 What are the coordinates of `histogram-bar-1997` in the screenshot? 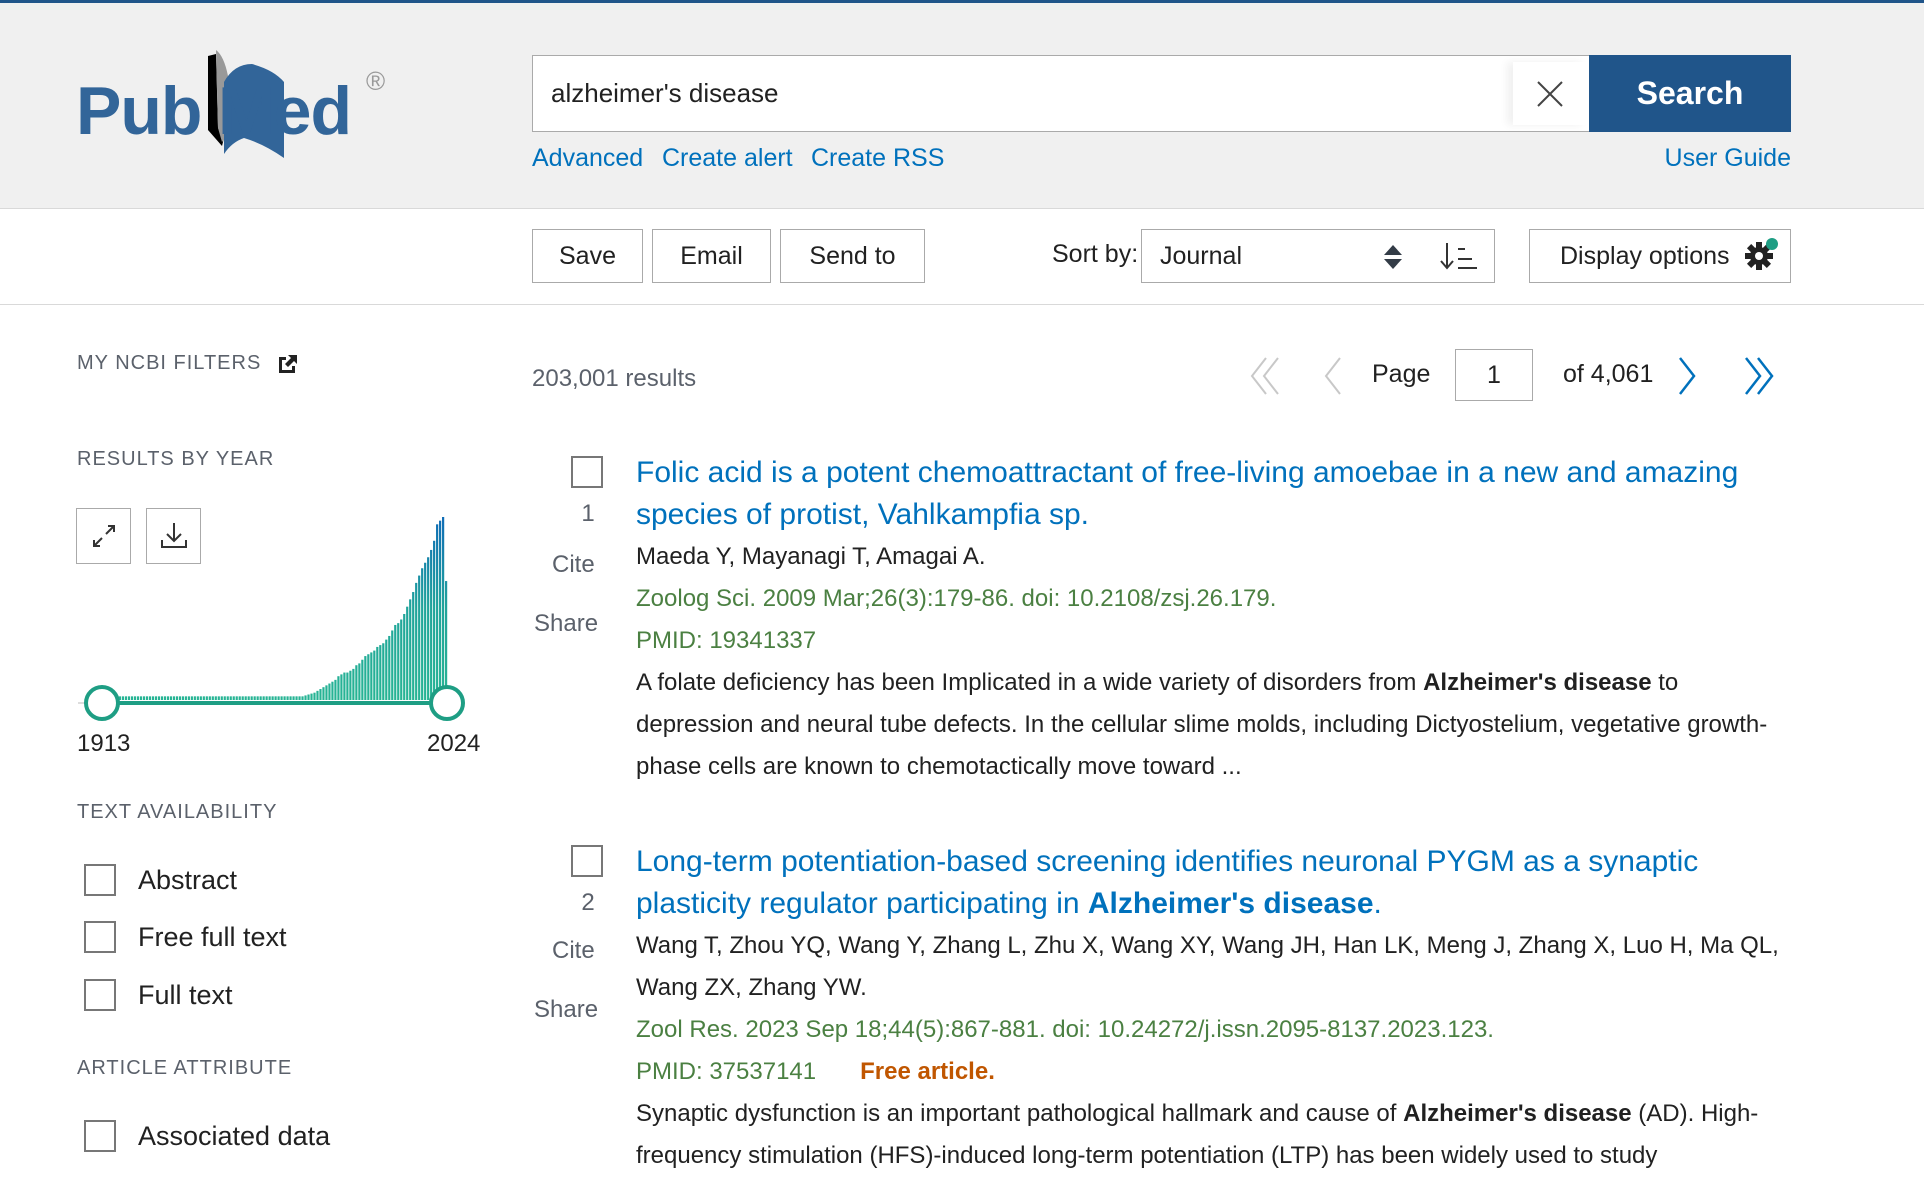 It's located at (362, 679).